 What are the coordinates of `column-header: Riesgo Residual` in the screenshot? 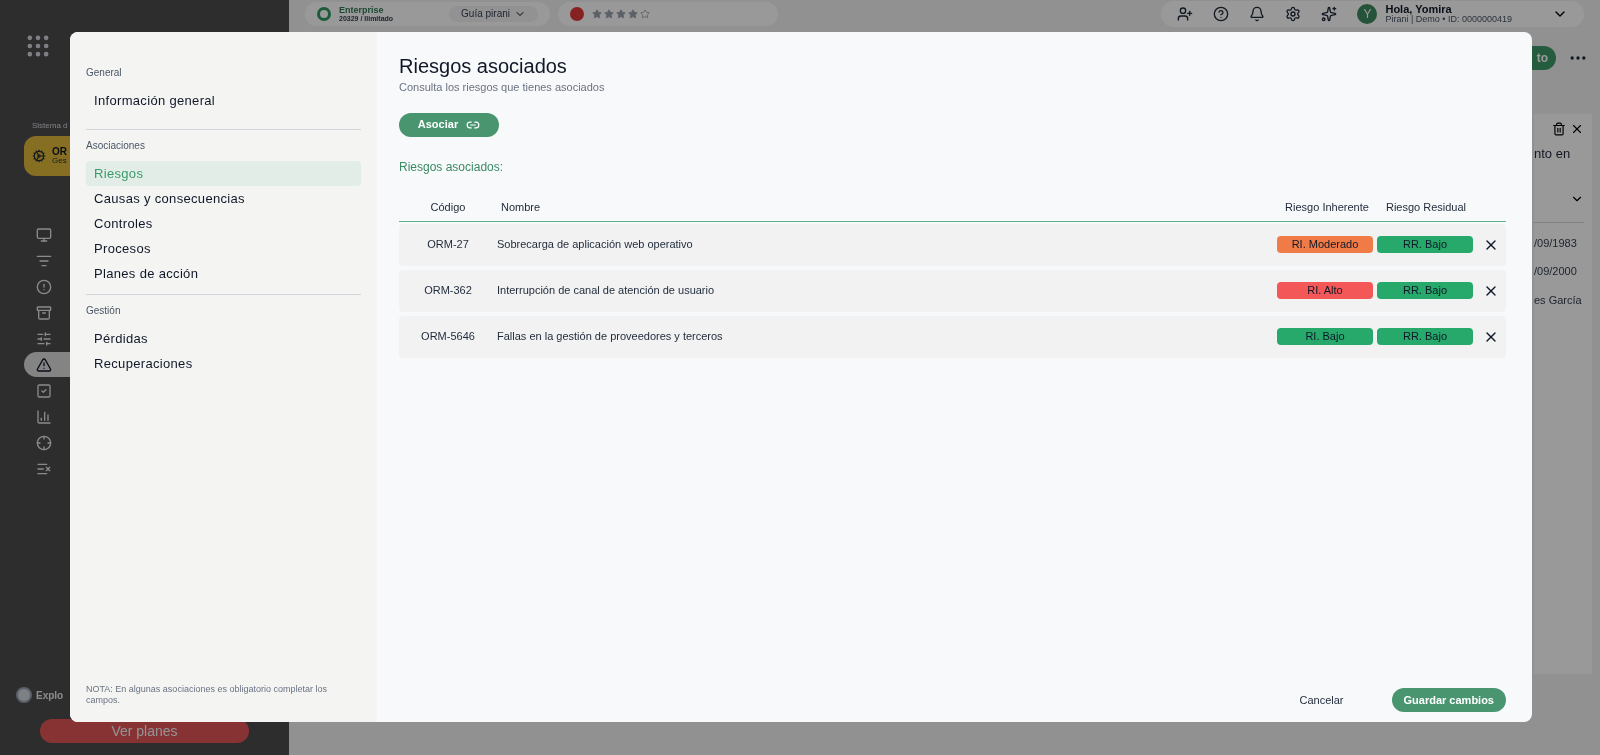 It's located at (1426, 207).